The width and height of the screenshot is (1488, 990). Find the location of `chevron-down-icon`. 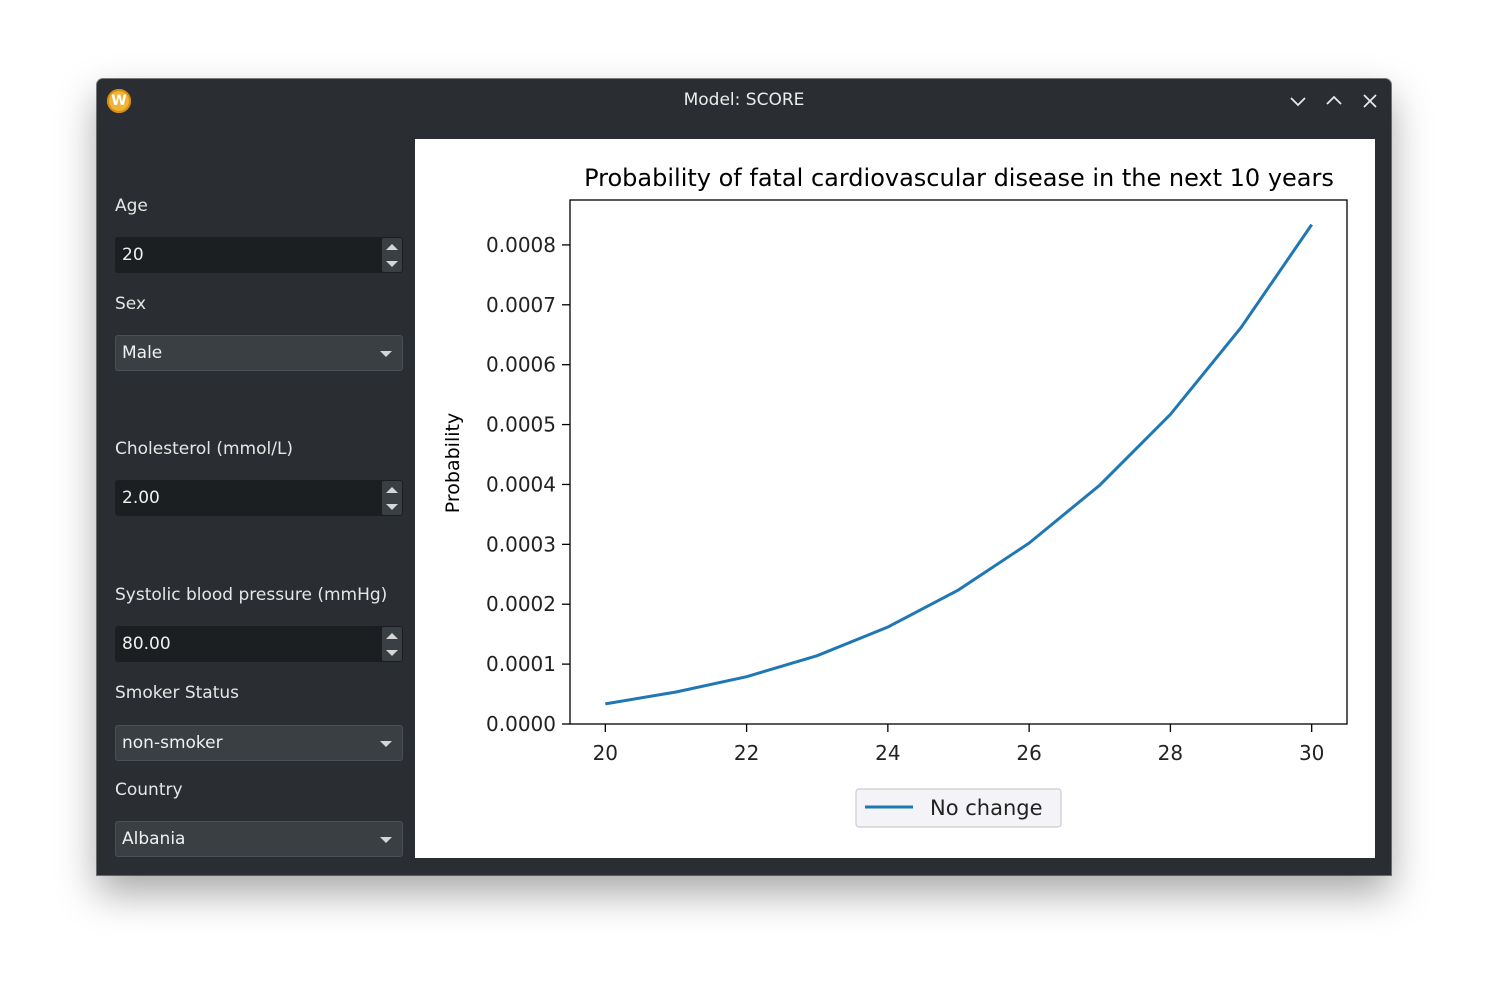

chevron-down-icon is located at coordinates (1298, 102).